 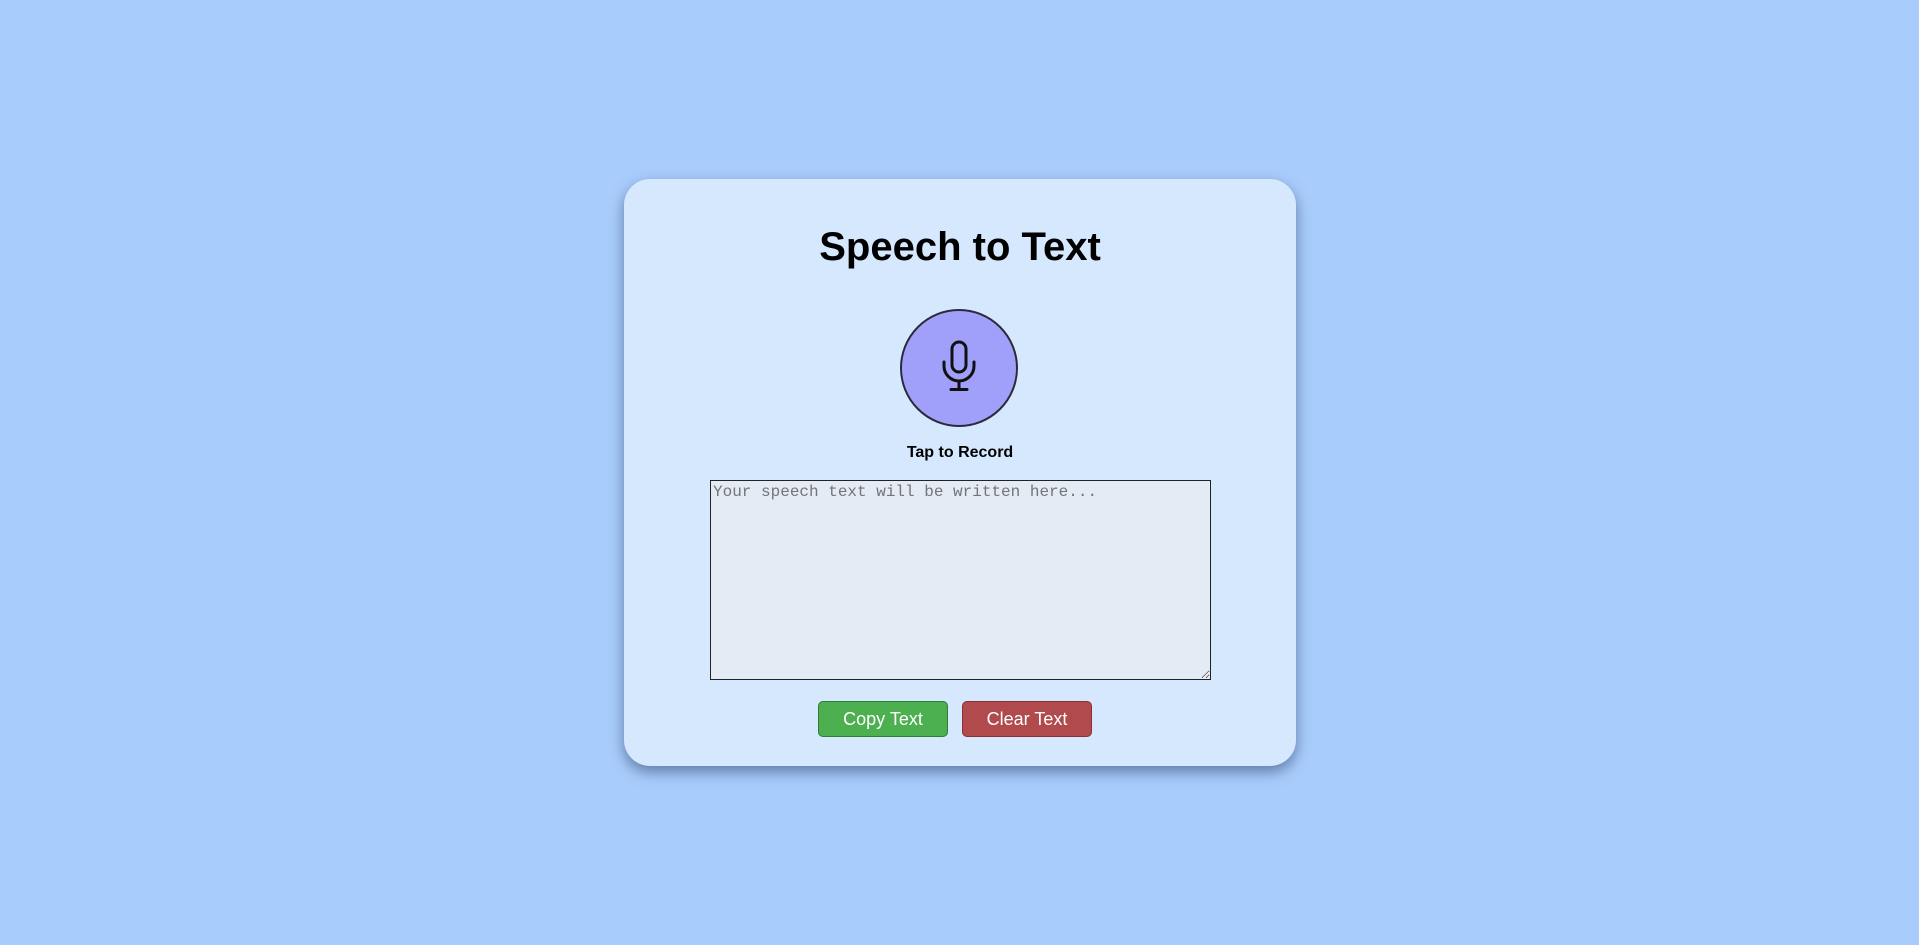 What do you see at coordinates (1027, 719) in the screenshot?
I see `clear-text-button: Clear Text` at bounding box center [1027, 719].